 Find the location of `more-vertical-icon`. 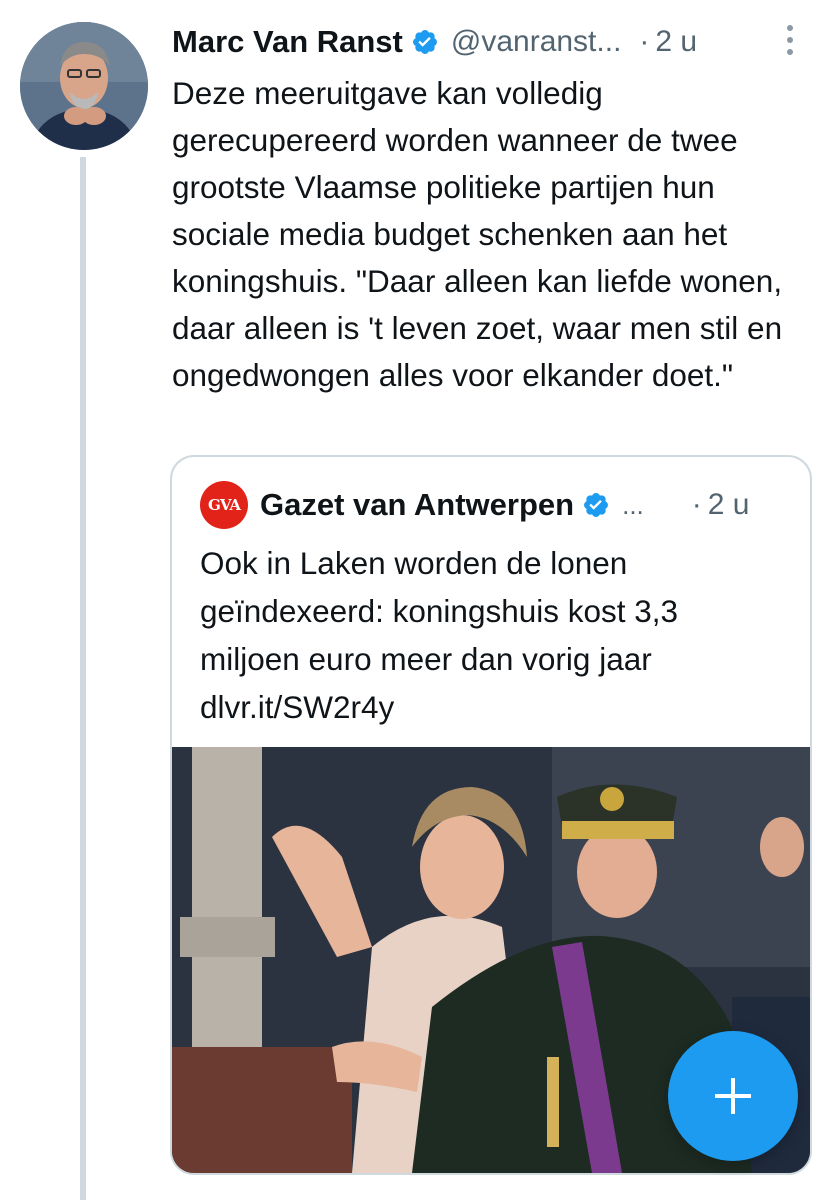

more-vertical-icon is located at coordinates (790, 40).